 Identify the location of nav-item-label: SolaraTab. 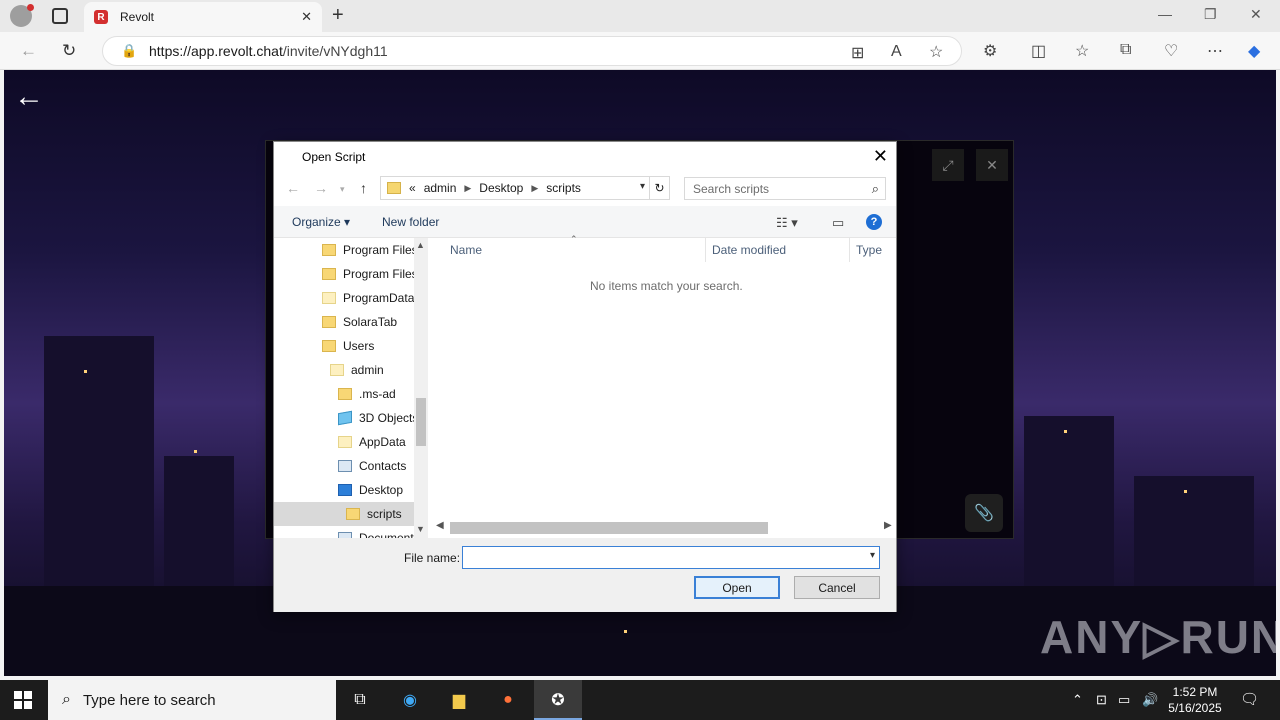
(370, 322).